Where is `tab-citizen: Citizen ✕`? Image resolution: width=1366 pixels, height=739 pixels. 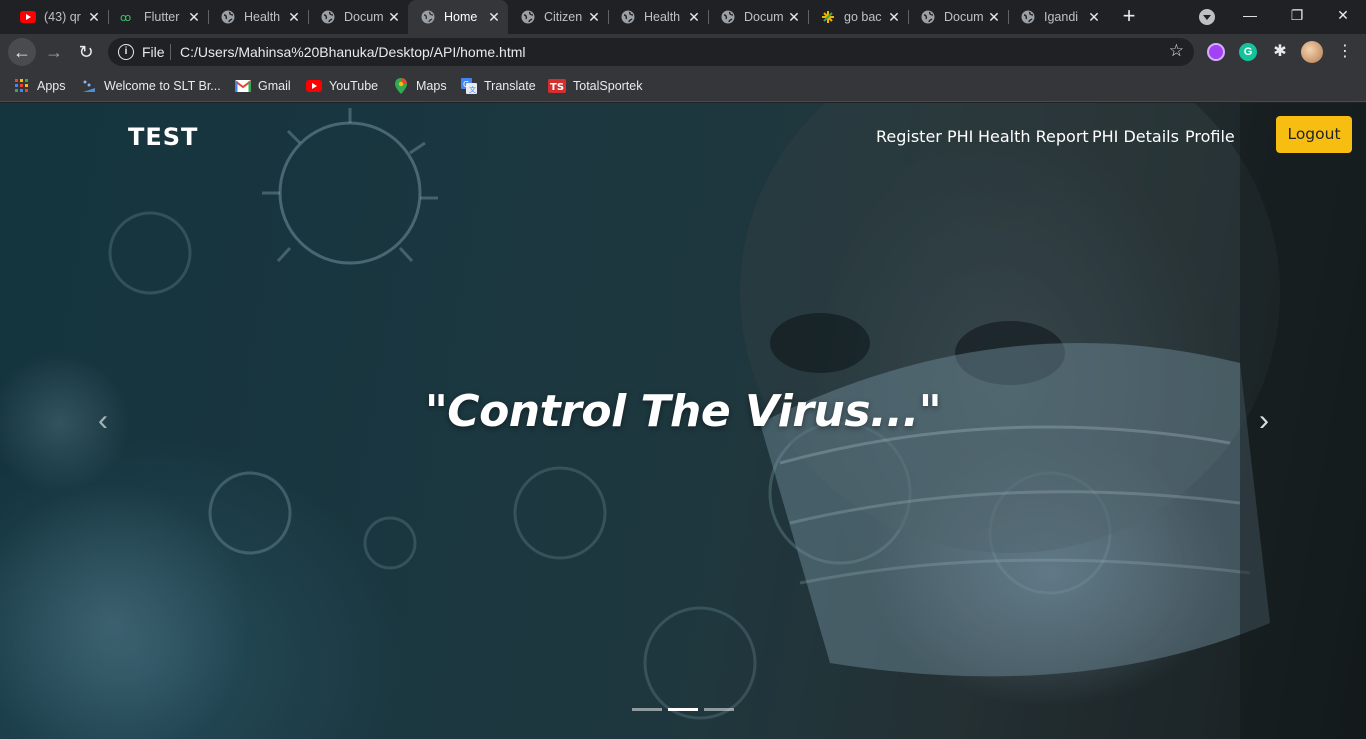 tab-citizen: Citizen ✕ is located at coordinates (558, 17).